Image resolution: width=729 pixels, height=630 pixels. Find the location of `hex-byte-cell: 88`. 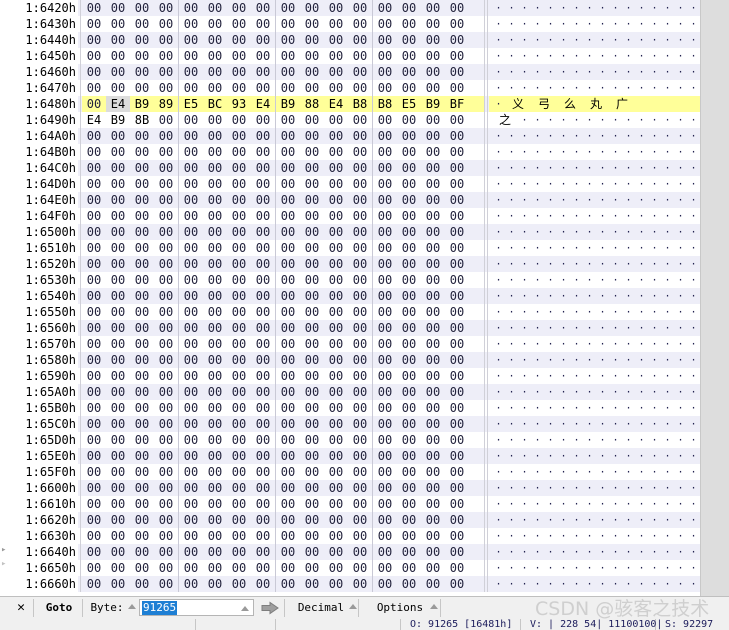

hex-byte-cell: 88 is located at coordinates (312, 104).